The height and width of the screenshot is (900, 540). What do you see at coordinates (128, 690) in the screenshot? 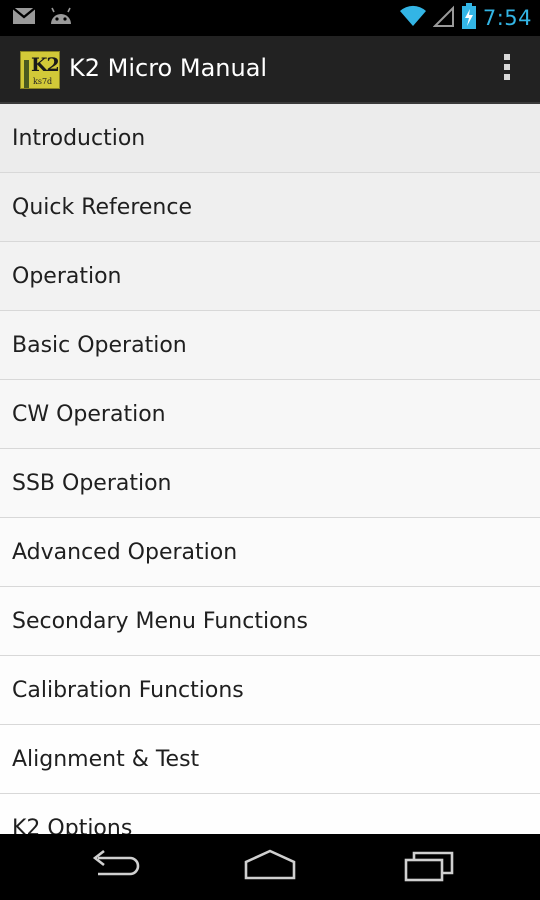
I see `list-item-label: Calibration Functions` at bounding box center [128, 690].